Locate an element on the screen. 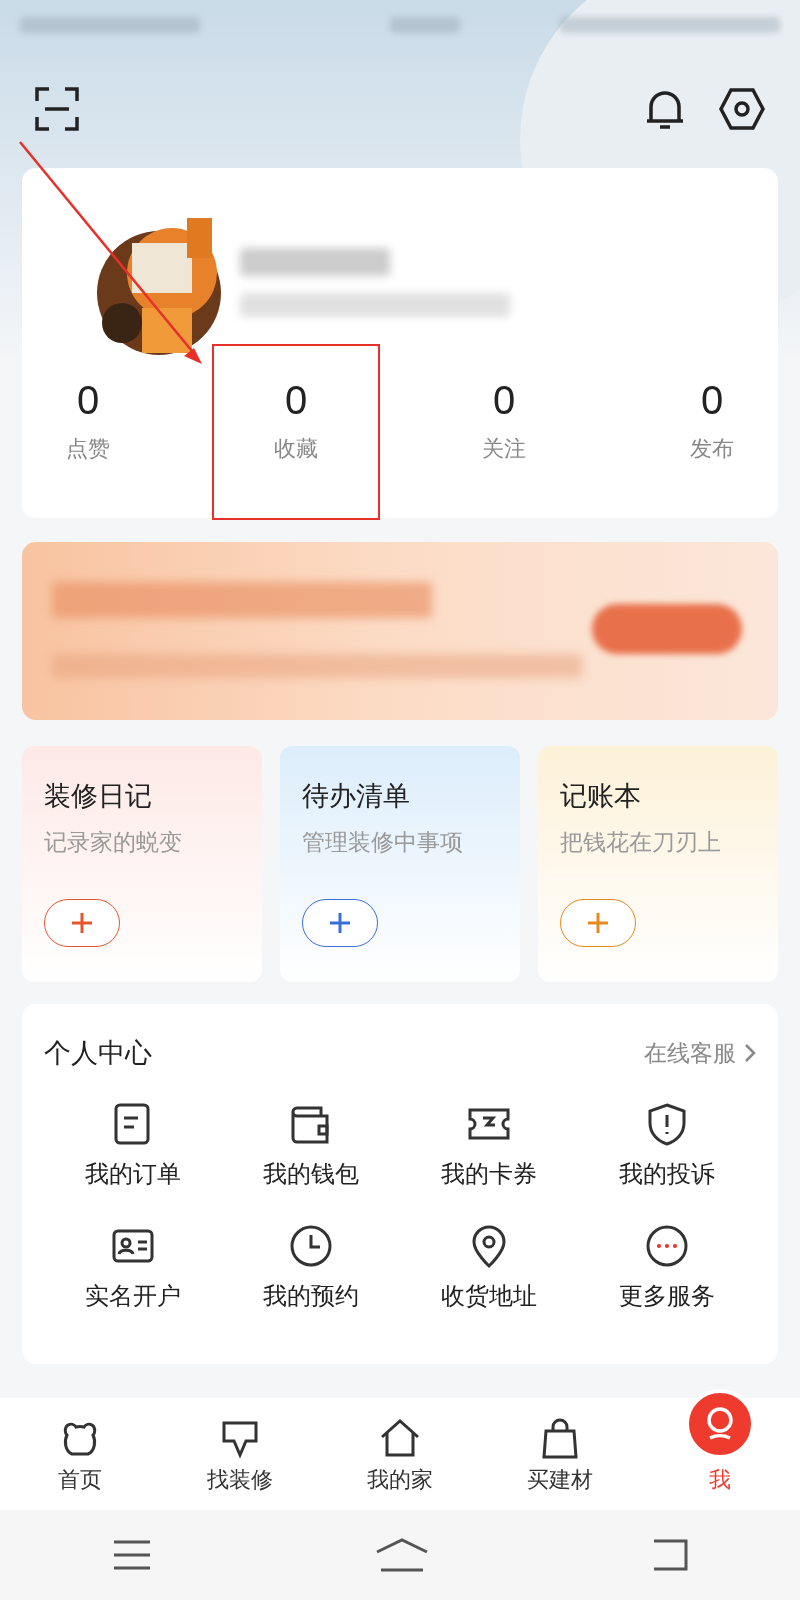  tool-card: 待办清单 管理装修中事项 is located at coordinates (400, 864).